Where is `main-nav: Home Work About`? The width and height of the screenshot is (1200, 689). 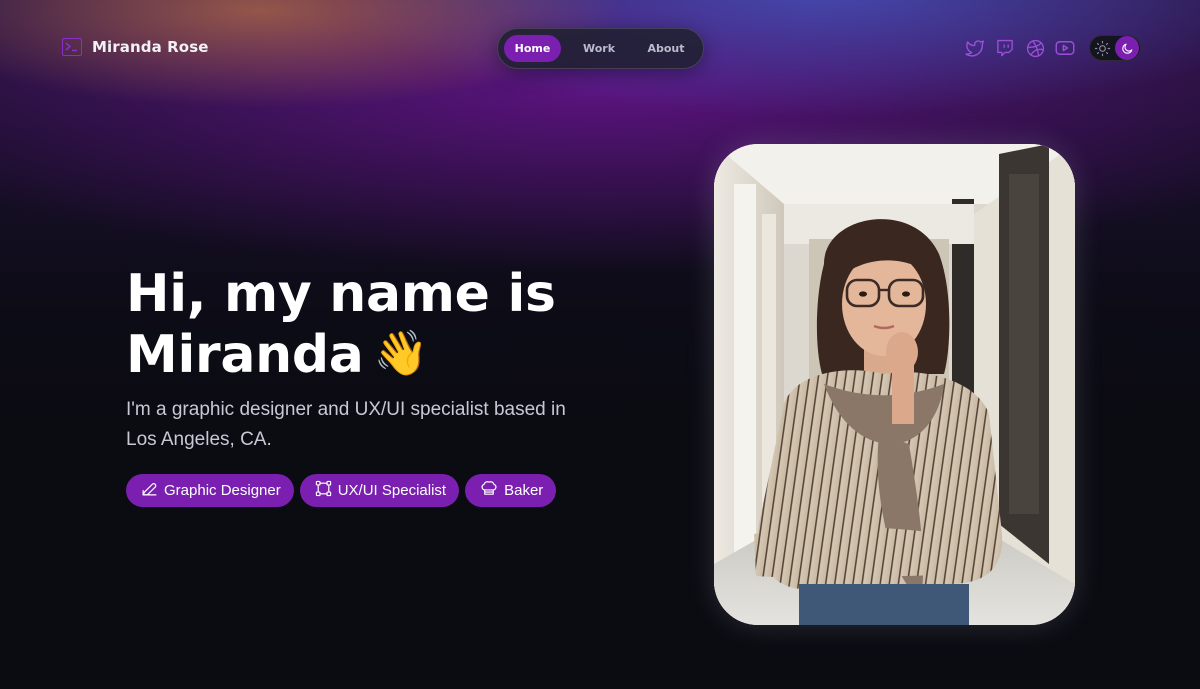 main-nav: Home Work About is located at coordinates (600, 48).